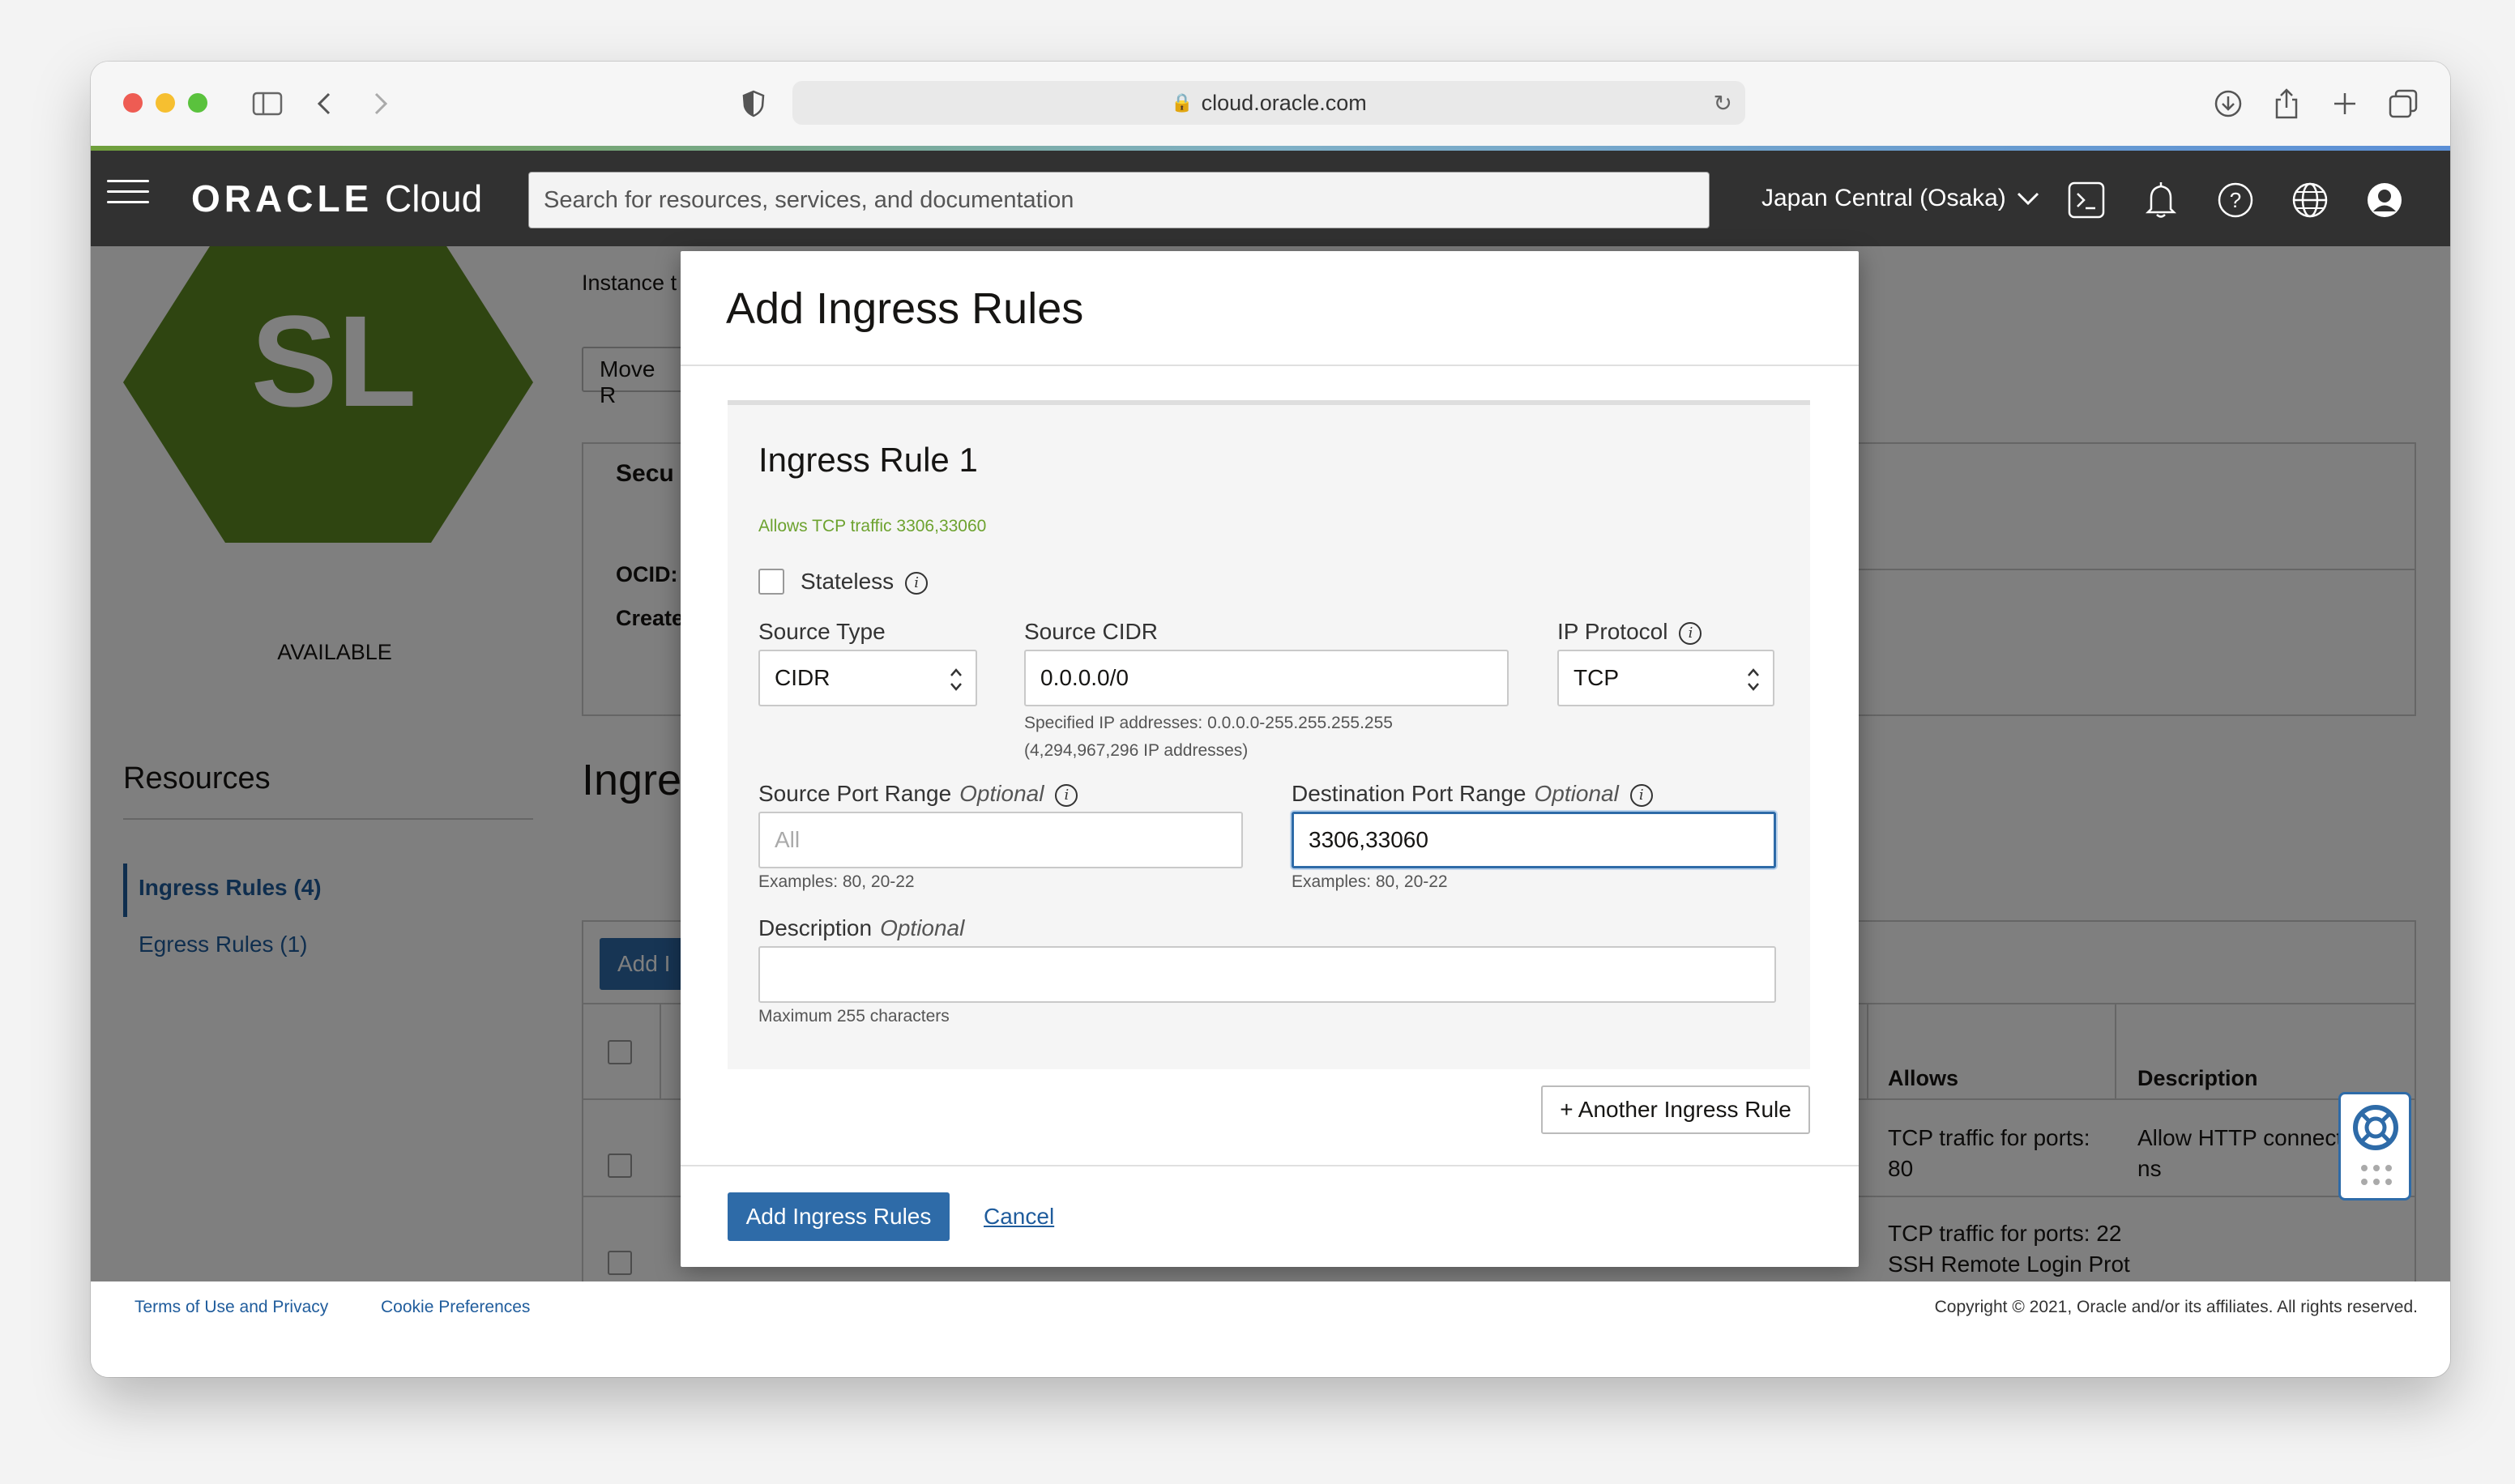  What do you see at coordinates (2028, 199) in the screenshot?
I see `chevron-down-icon` at bounding box center [2028, 199].